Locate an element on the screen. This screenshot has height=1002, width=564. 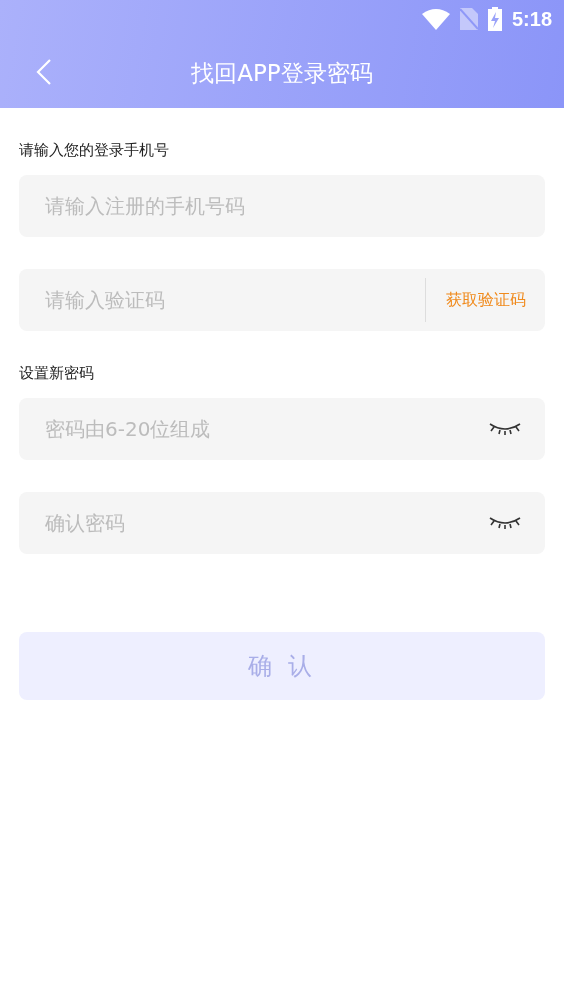
status-time: 5:18 is located at coordinates (531, 19).